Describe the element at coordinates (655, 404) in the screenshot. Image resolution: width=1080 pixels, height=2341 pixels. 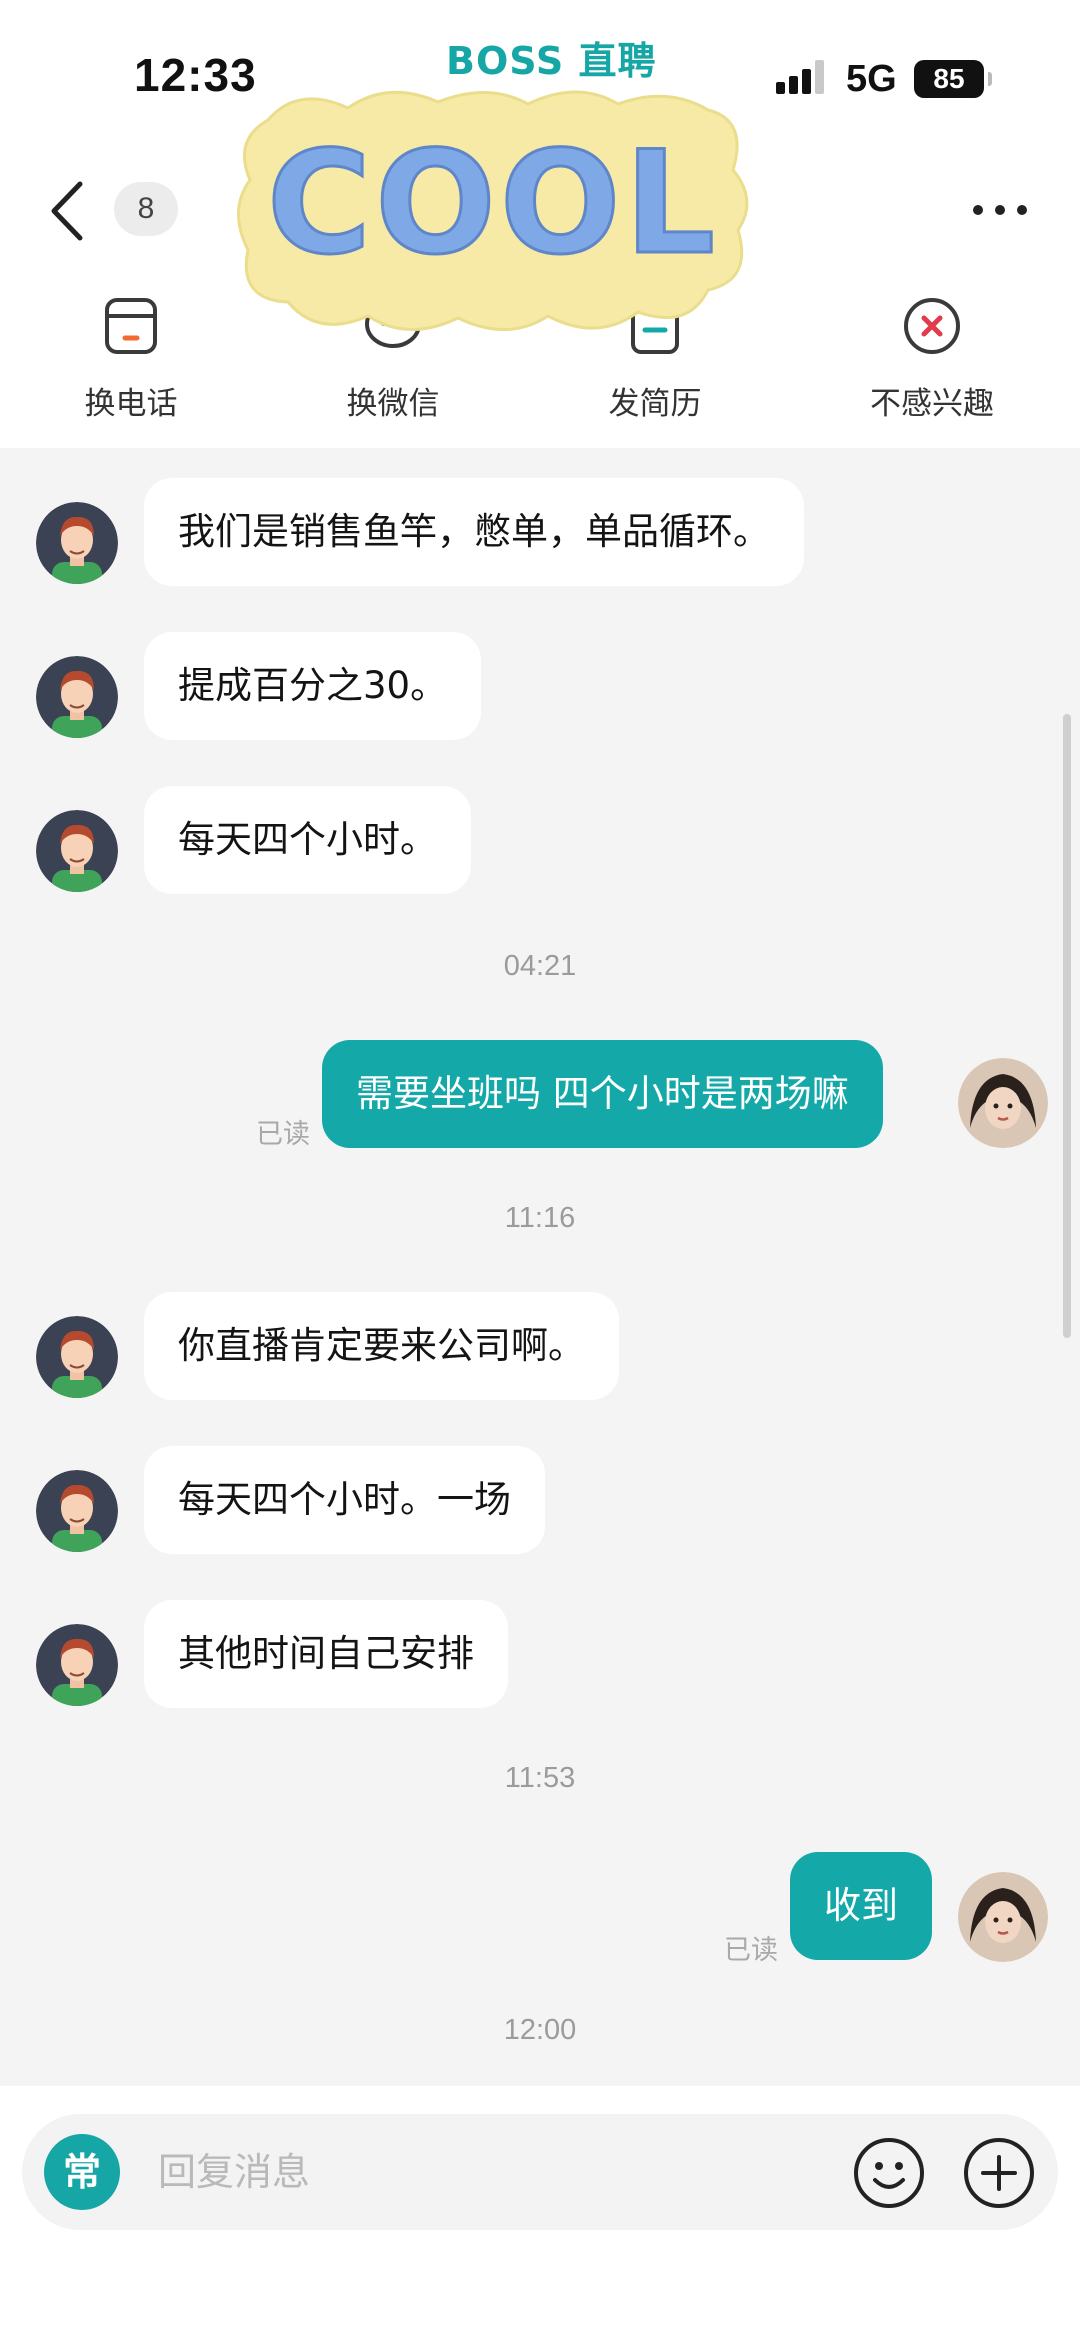
I see `action-label: 发简历` at that location.